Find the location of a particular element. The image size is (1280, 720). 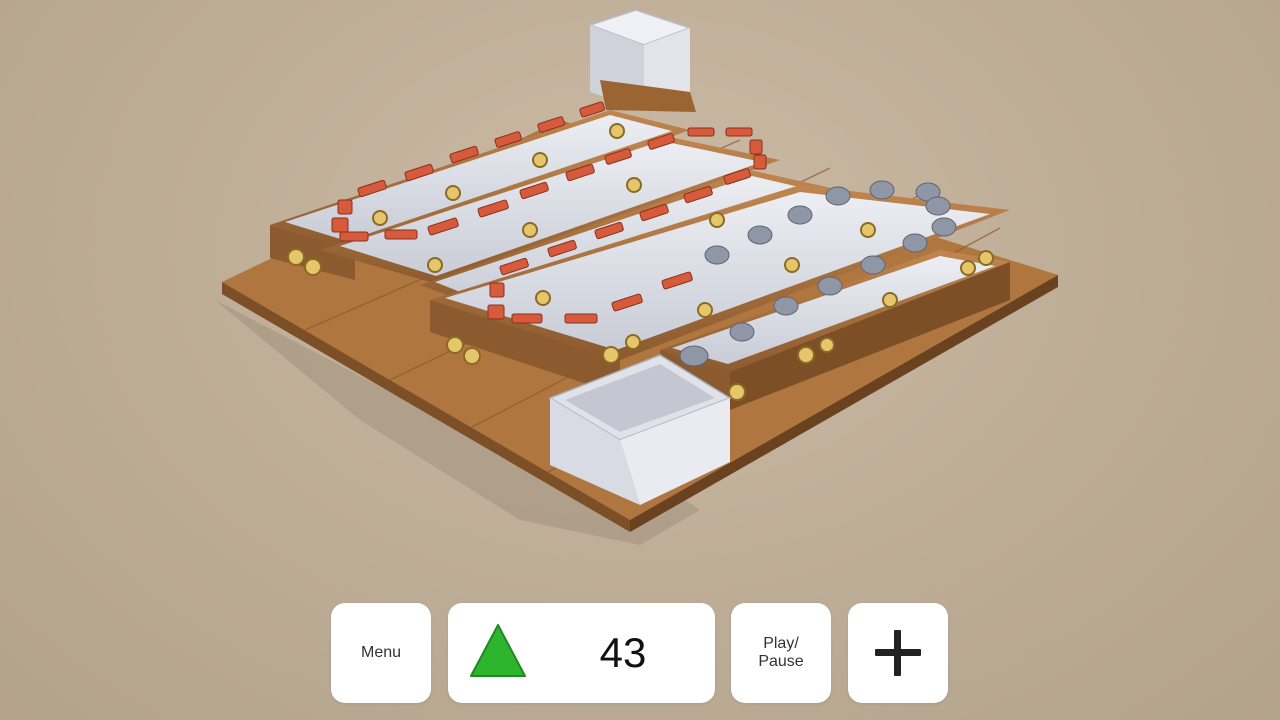

menu-button: Menu is located at coordinates (381, 653).